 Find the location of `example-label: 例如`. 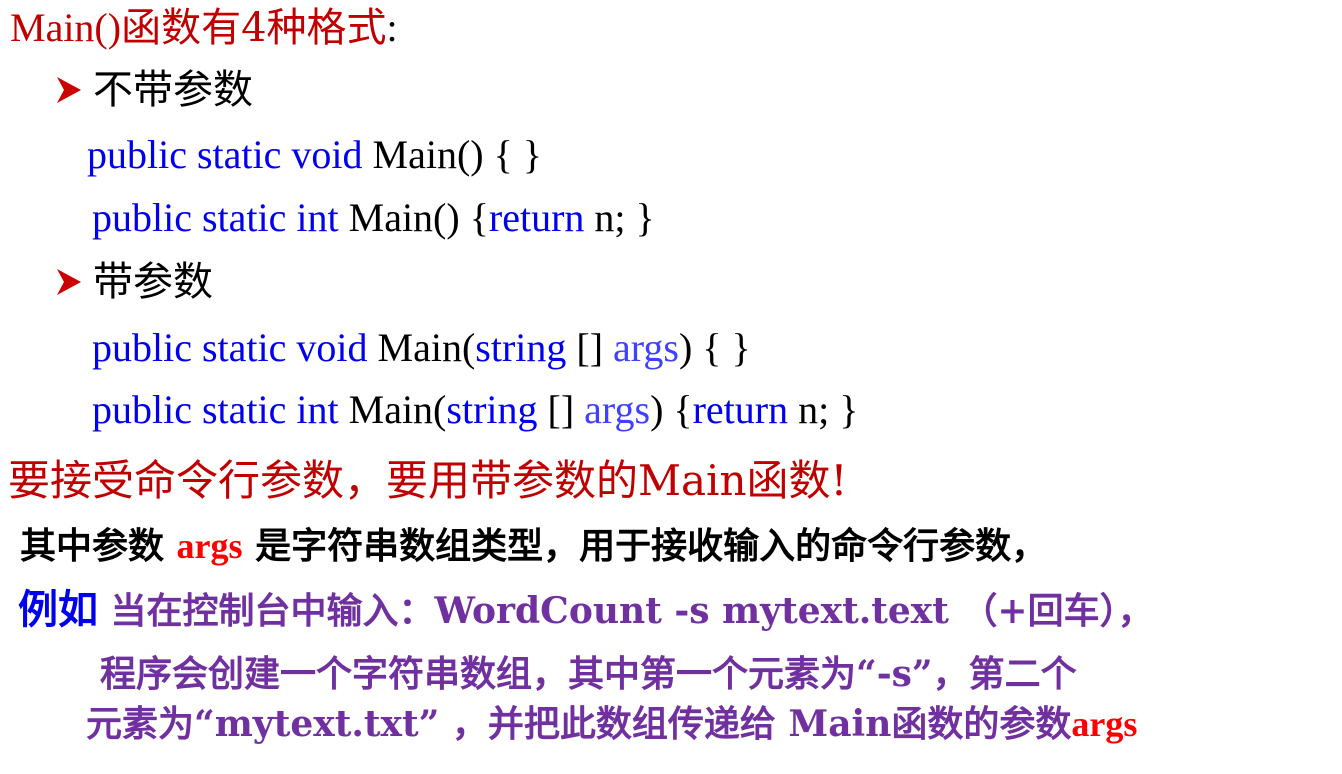

example-label: 例如 is located at coordinates (58, 609).